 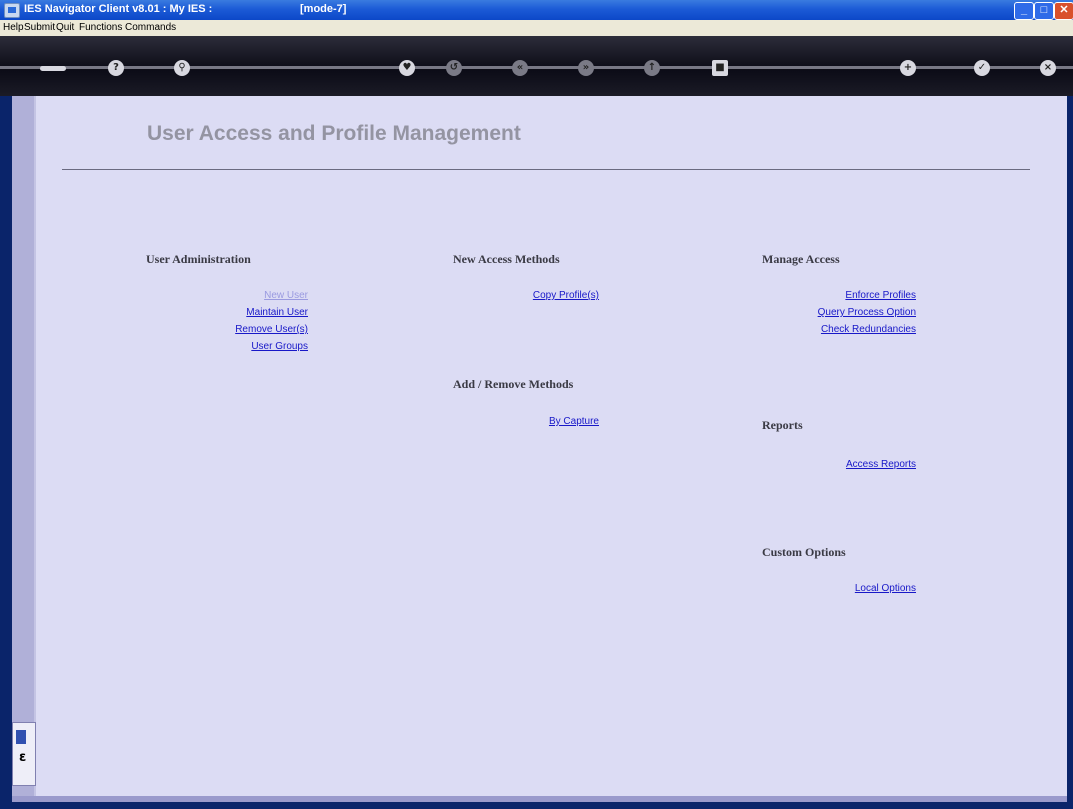 I want to click on toolbar: ? ⚲ ♥ ↺ « » ↑ ■ + ✓ ×, so click(x=536, y=66).